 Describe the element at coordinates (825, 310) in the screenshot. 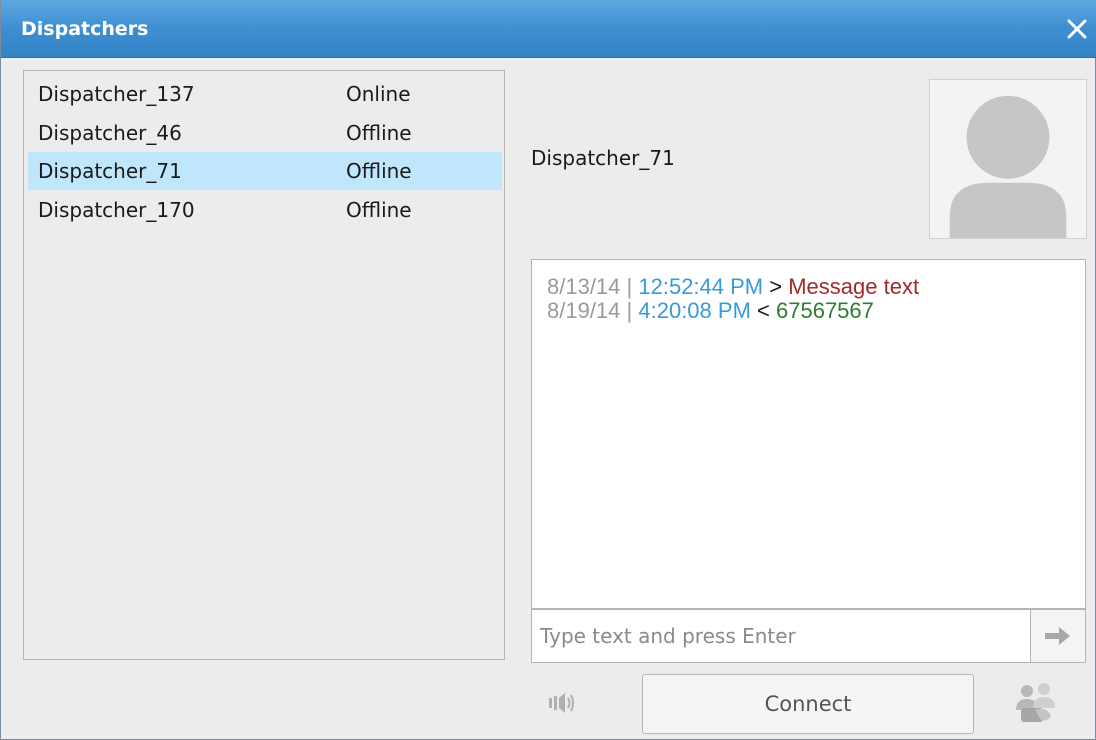

I see `message-text: 67567567` at that location.